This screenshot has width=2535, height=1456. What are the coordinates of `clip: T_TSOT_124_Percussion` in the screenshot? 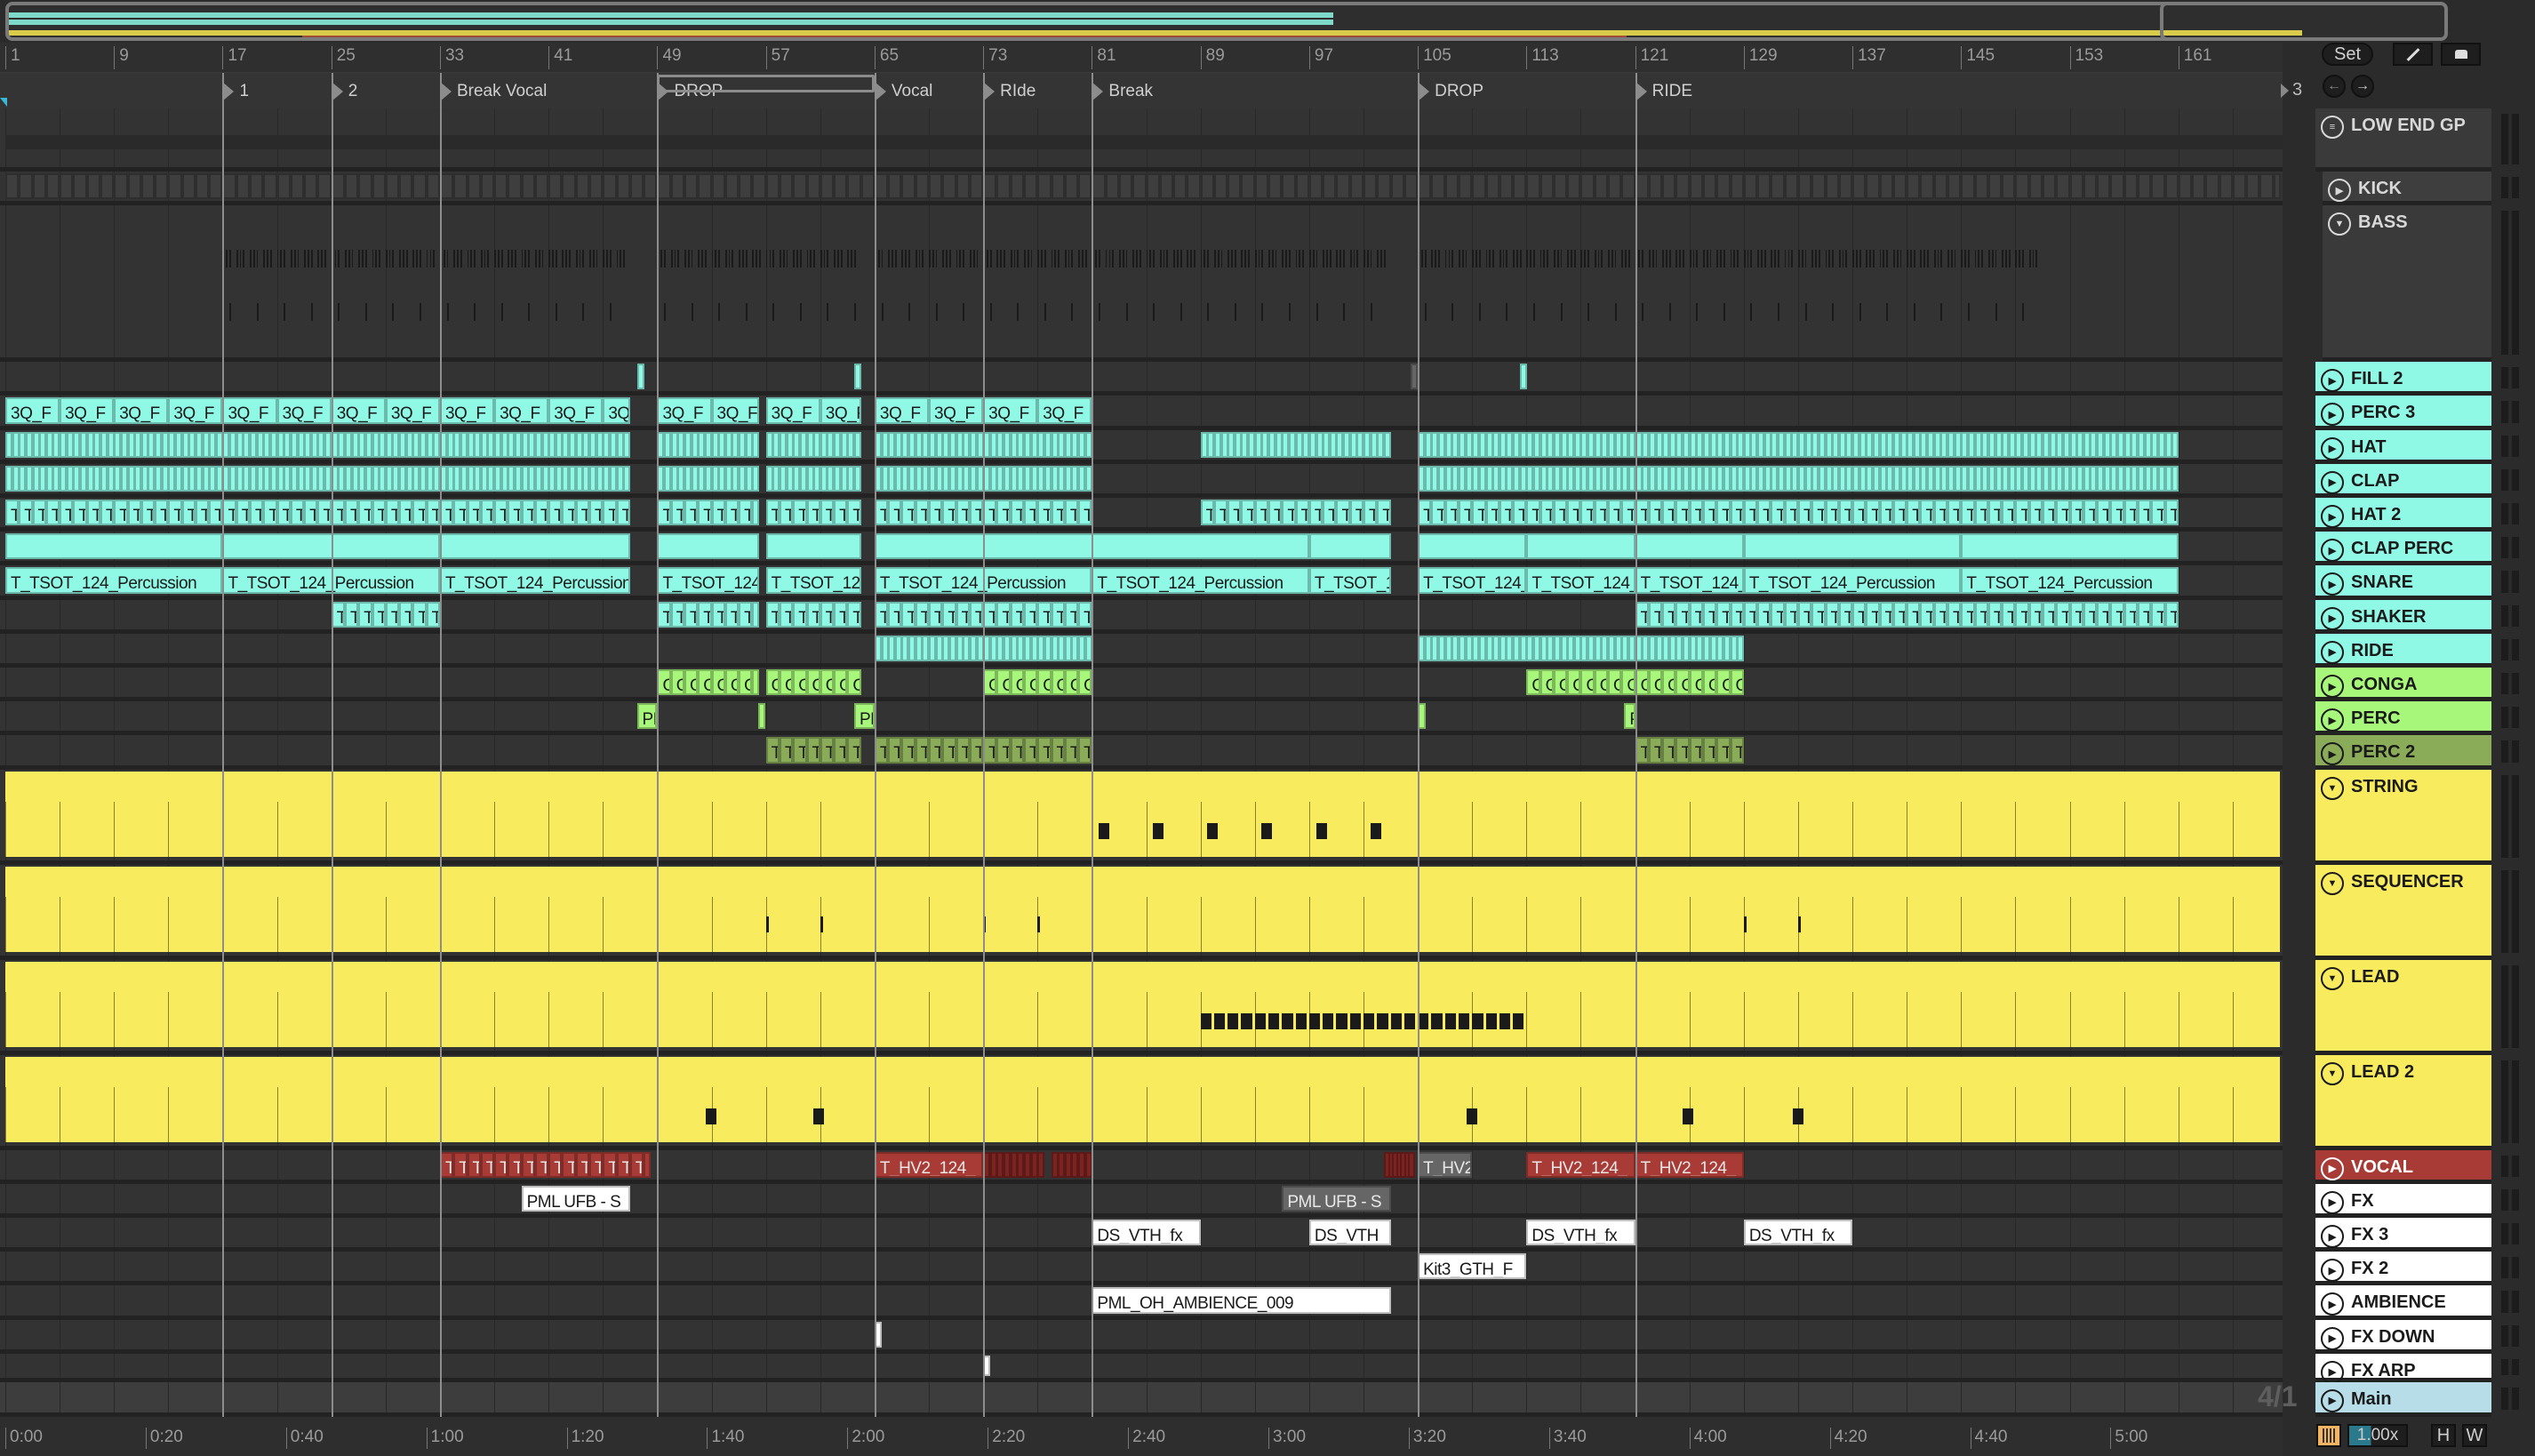 It's located at (1349, 580).